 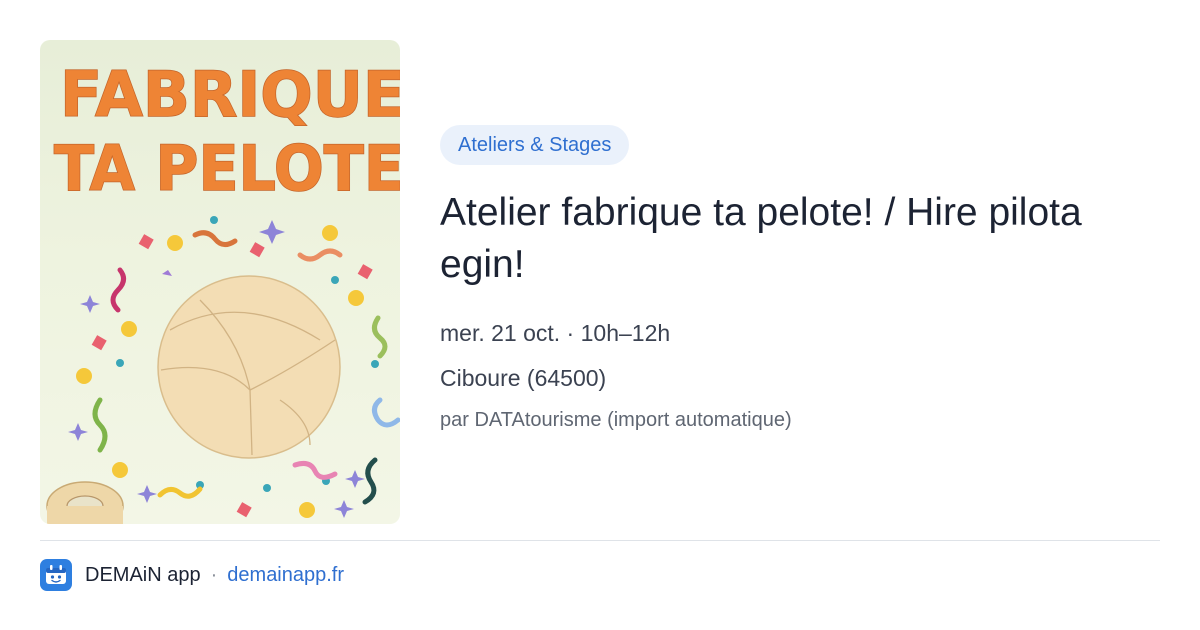 What do you see at coordinates (230, 94) in the screenshot?
I see `poster-title-line1: FABRIQUE` at bounding box center [230, 94].